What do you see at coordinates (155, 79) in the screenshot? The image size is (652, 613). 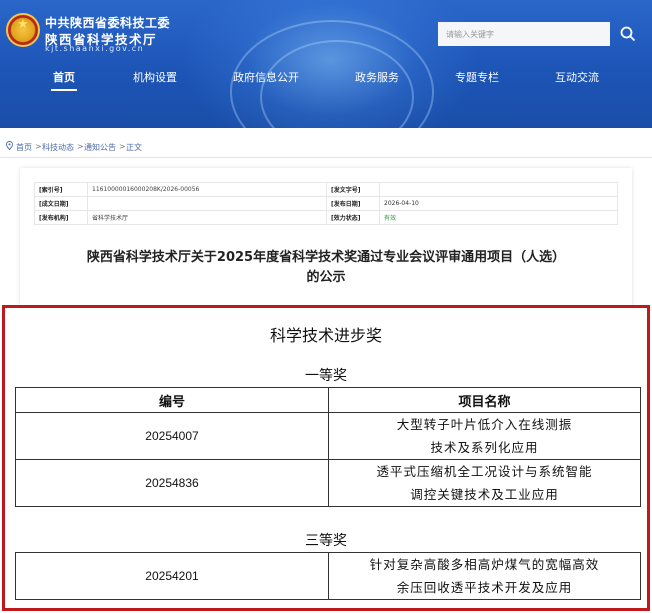 I see `nav-organization: 机构设置` at bounding box center [155, 79].